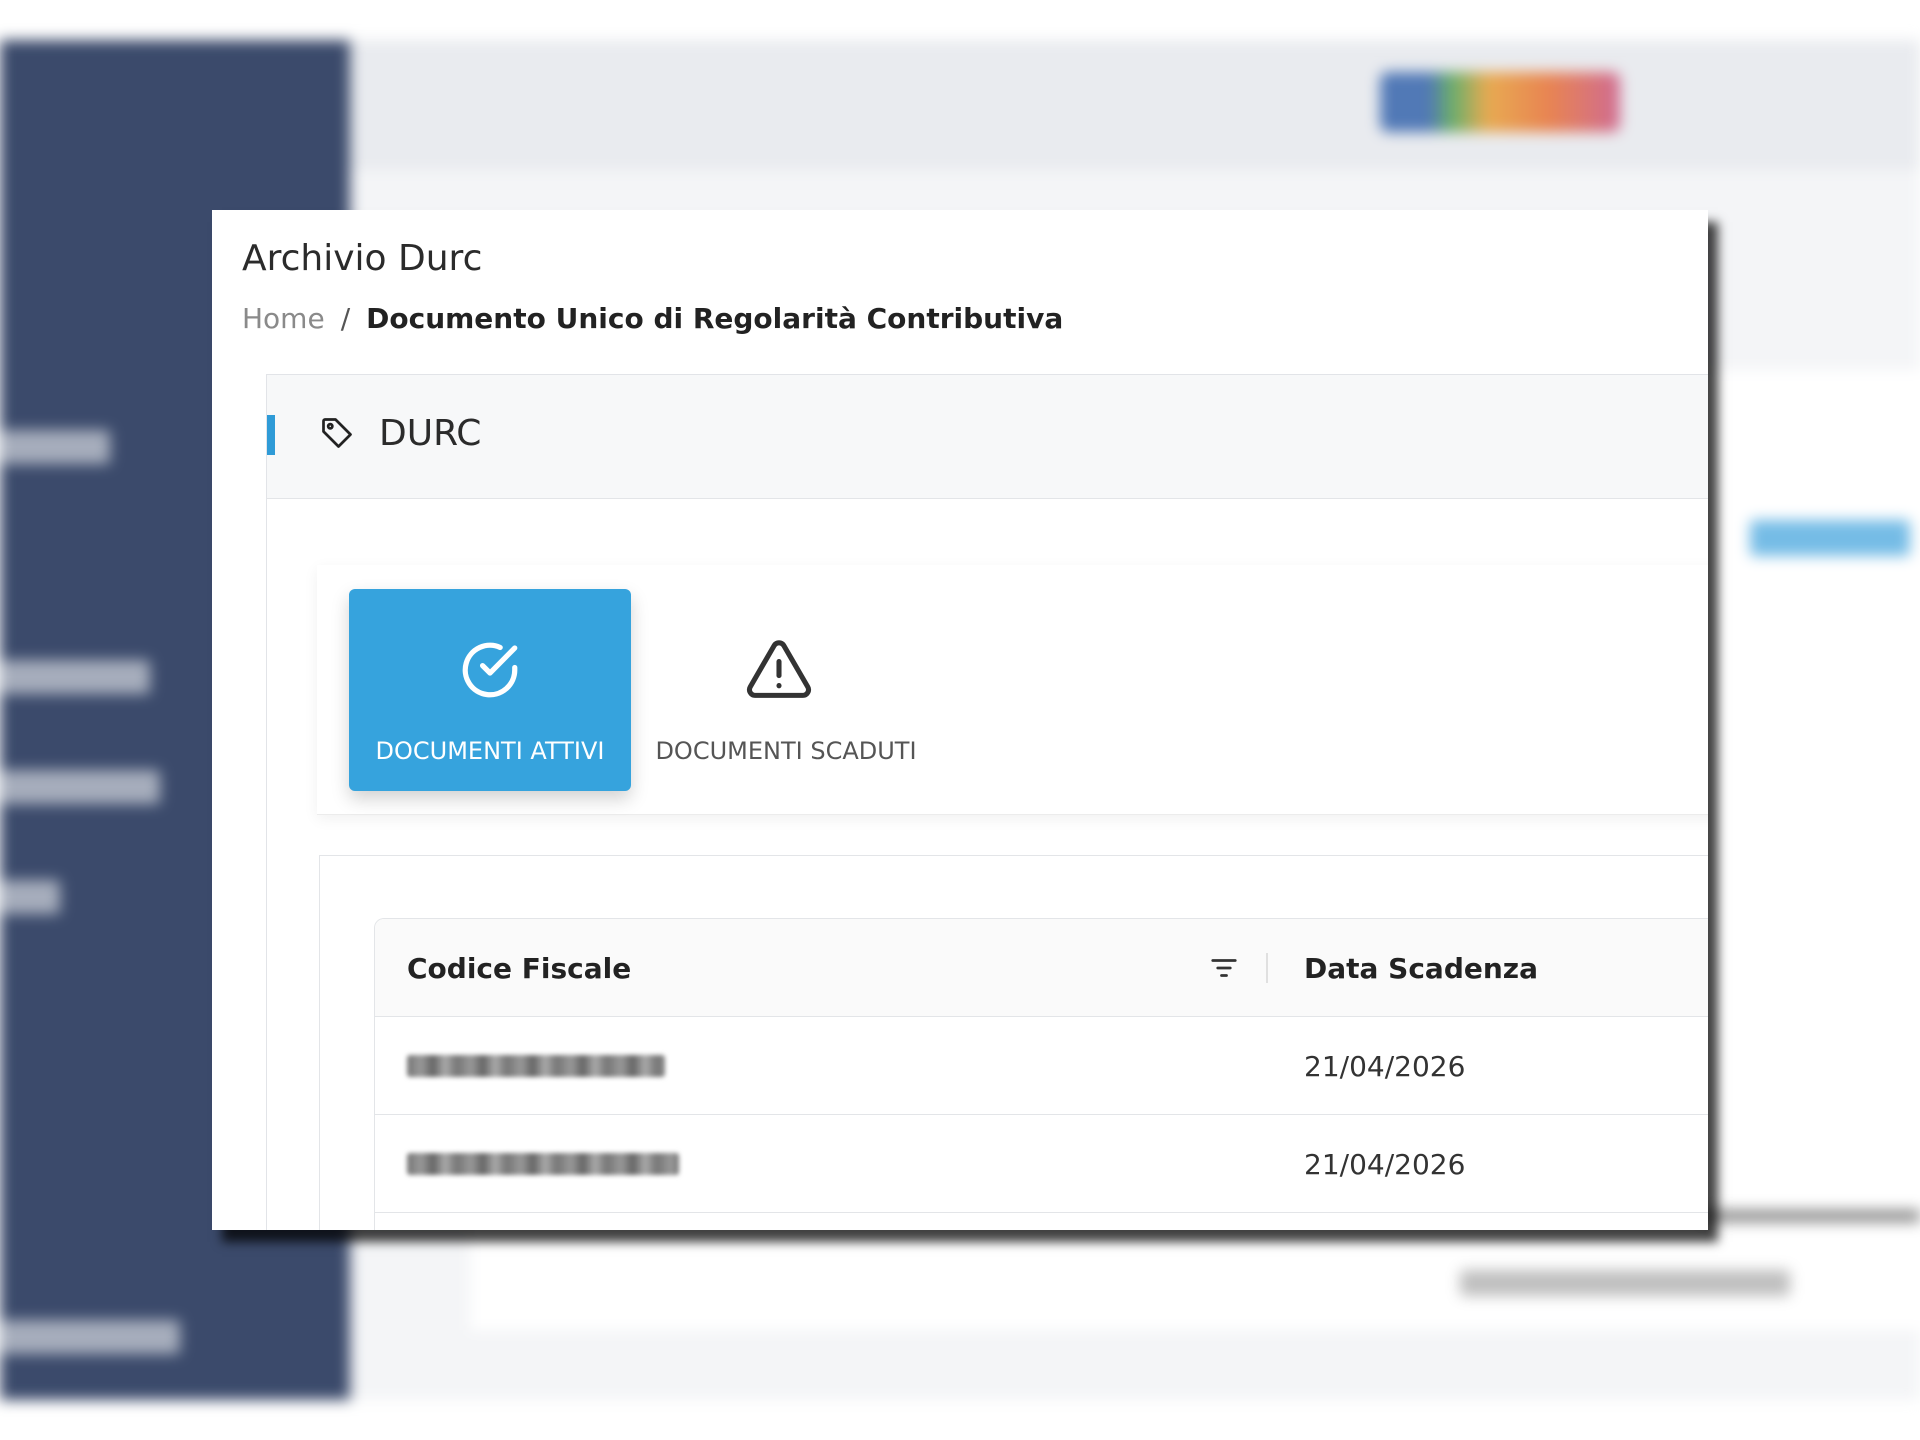  I want to click on background-pagination, so click(1625, 1283).